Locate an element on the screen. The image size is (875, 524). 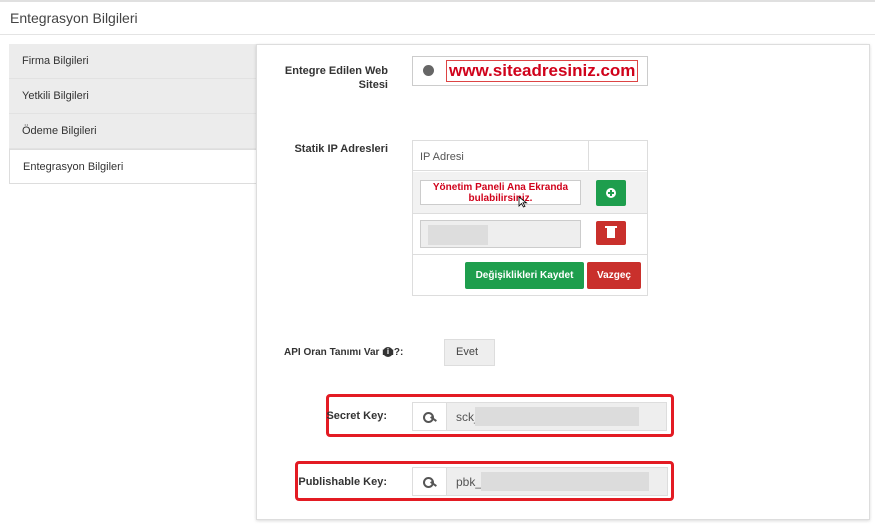
trash-icon is located at coordinates (611, 232).